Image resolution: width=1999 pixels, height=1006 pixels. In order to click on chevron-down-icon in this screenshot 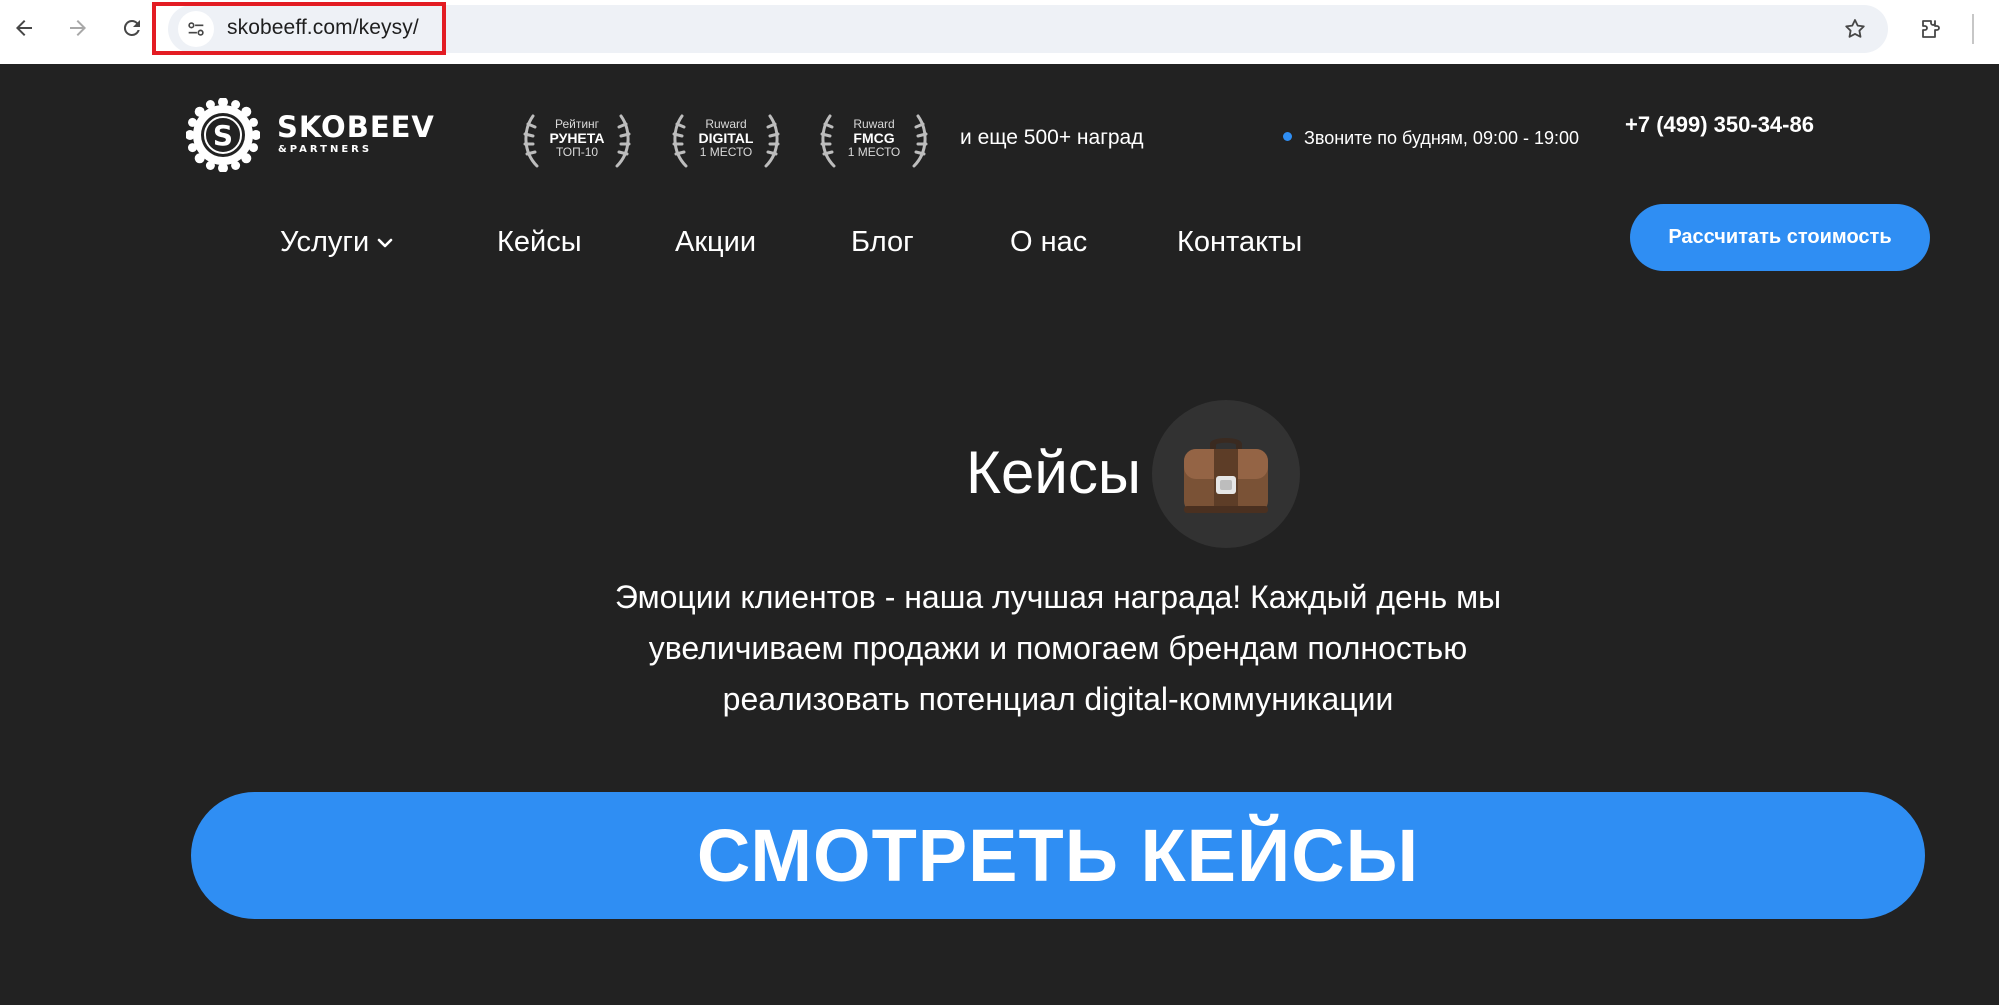, I will do `click(385, 243)`.